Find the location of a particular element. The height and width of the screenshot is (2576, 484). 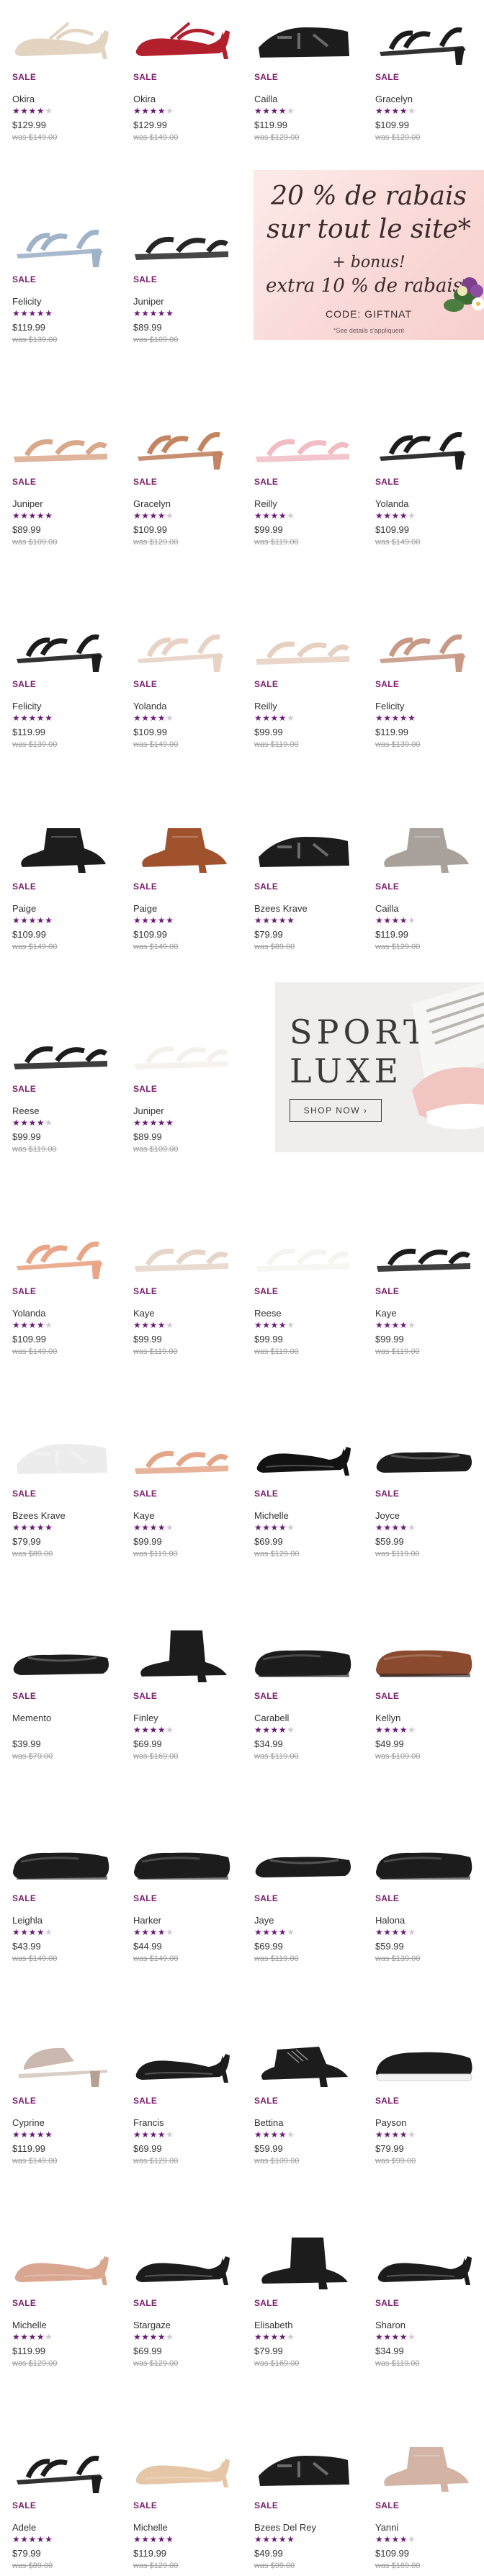

product-name: Leighla is located at coordinates (27, 1920).